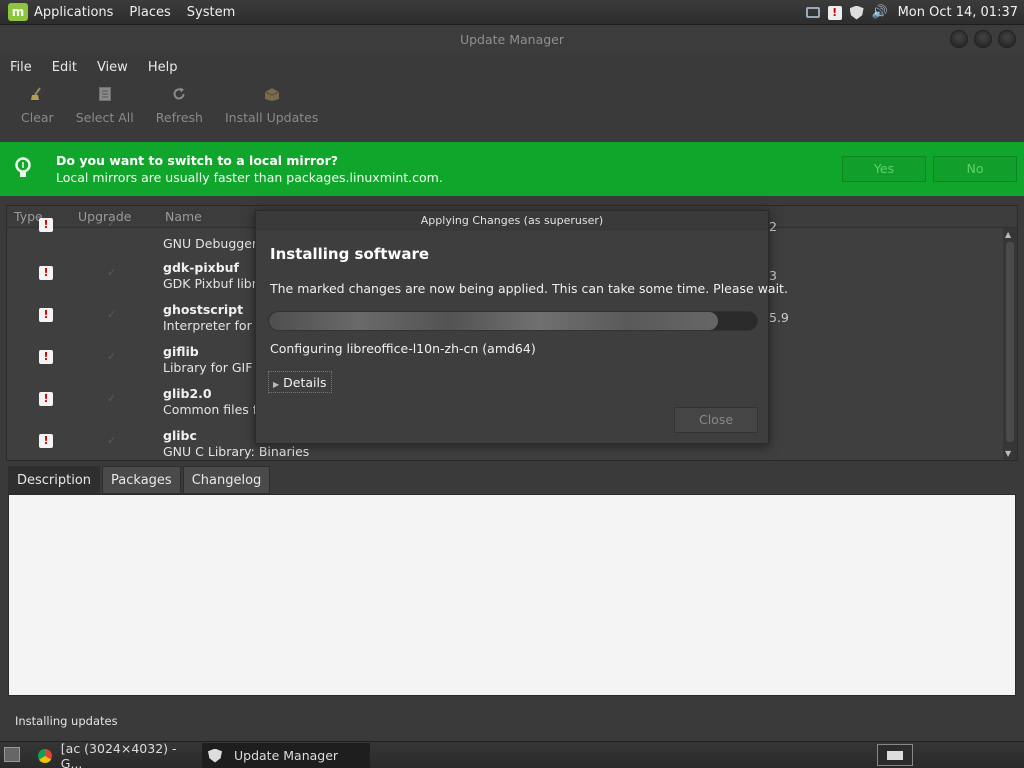  I want to click on package-version: 2, so click(773, 226).